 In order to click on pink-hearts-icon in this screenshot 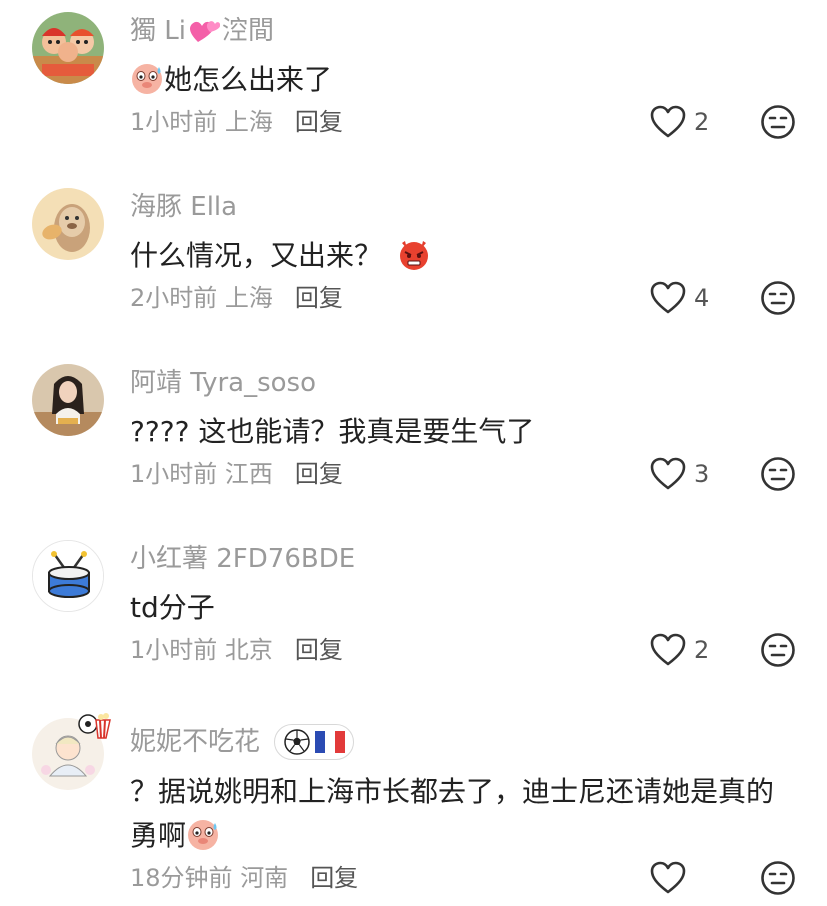, I will do `click(204, 31)`.